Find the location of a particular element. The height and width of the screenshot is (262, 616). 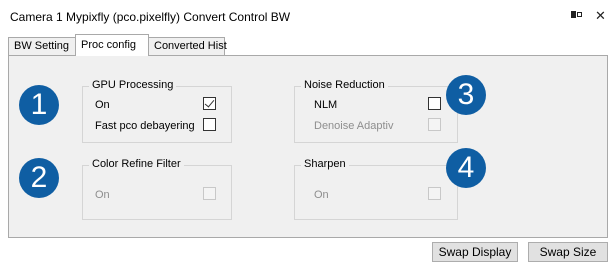

color-refine-on-checkbox is located at coordinates (209, 193).